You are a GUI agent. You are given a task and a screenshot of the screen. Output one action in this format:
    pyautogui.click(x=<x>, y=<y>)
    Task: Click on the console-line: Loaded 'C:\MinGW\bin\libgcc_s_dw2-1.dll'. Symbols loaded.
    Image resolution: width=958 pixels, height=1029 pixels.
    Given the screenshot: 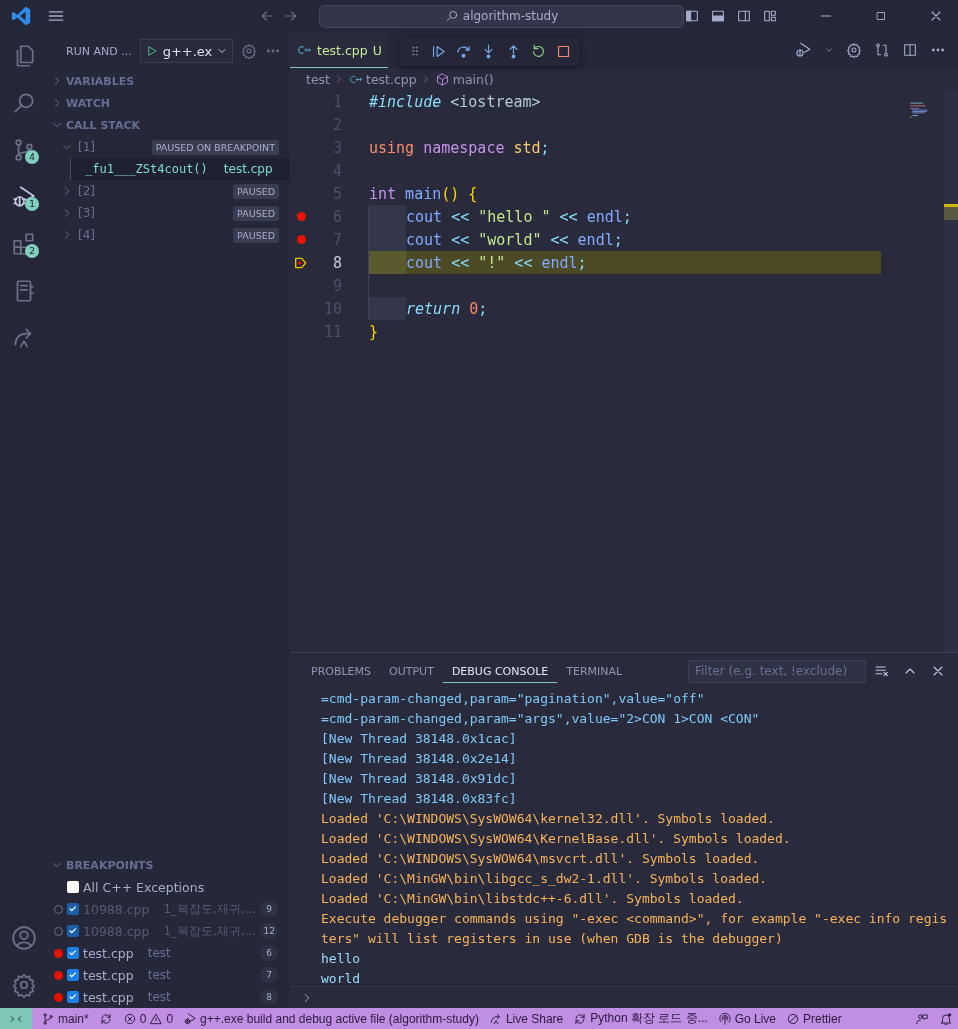 What is the action you would take?
    pyautogui.click(x=545, y=879)
    